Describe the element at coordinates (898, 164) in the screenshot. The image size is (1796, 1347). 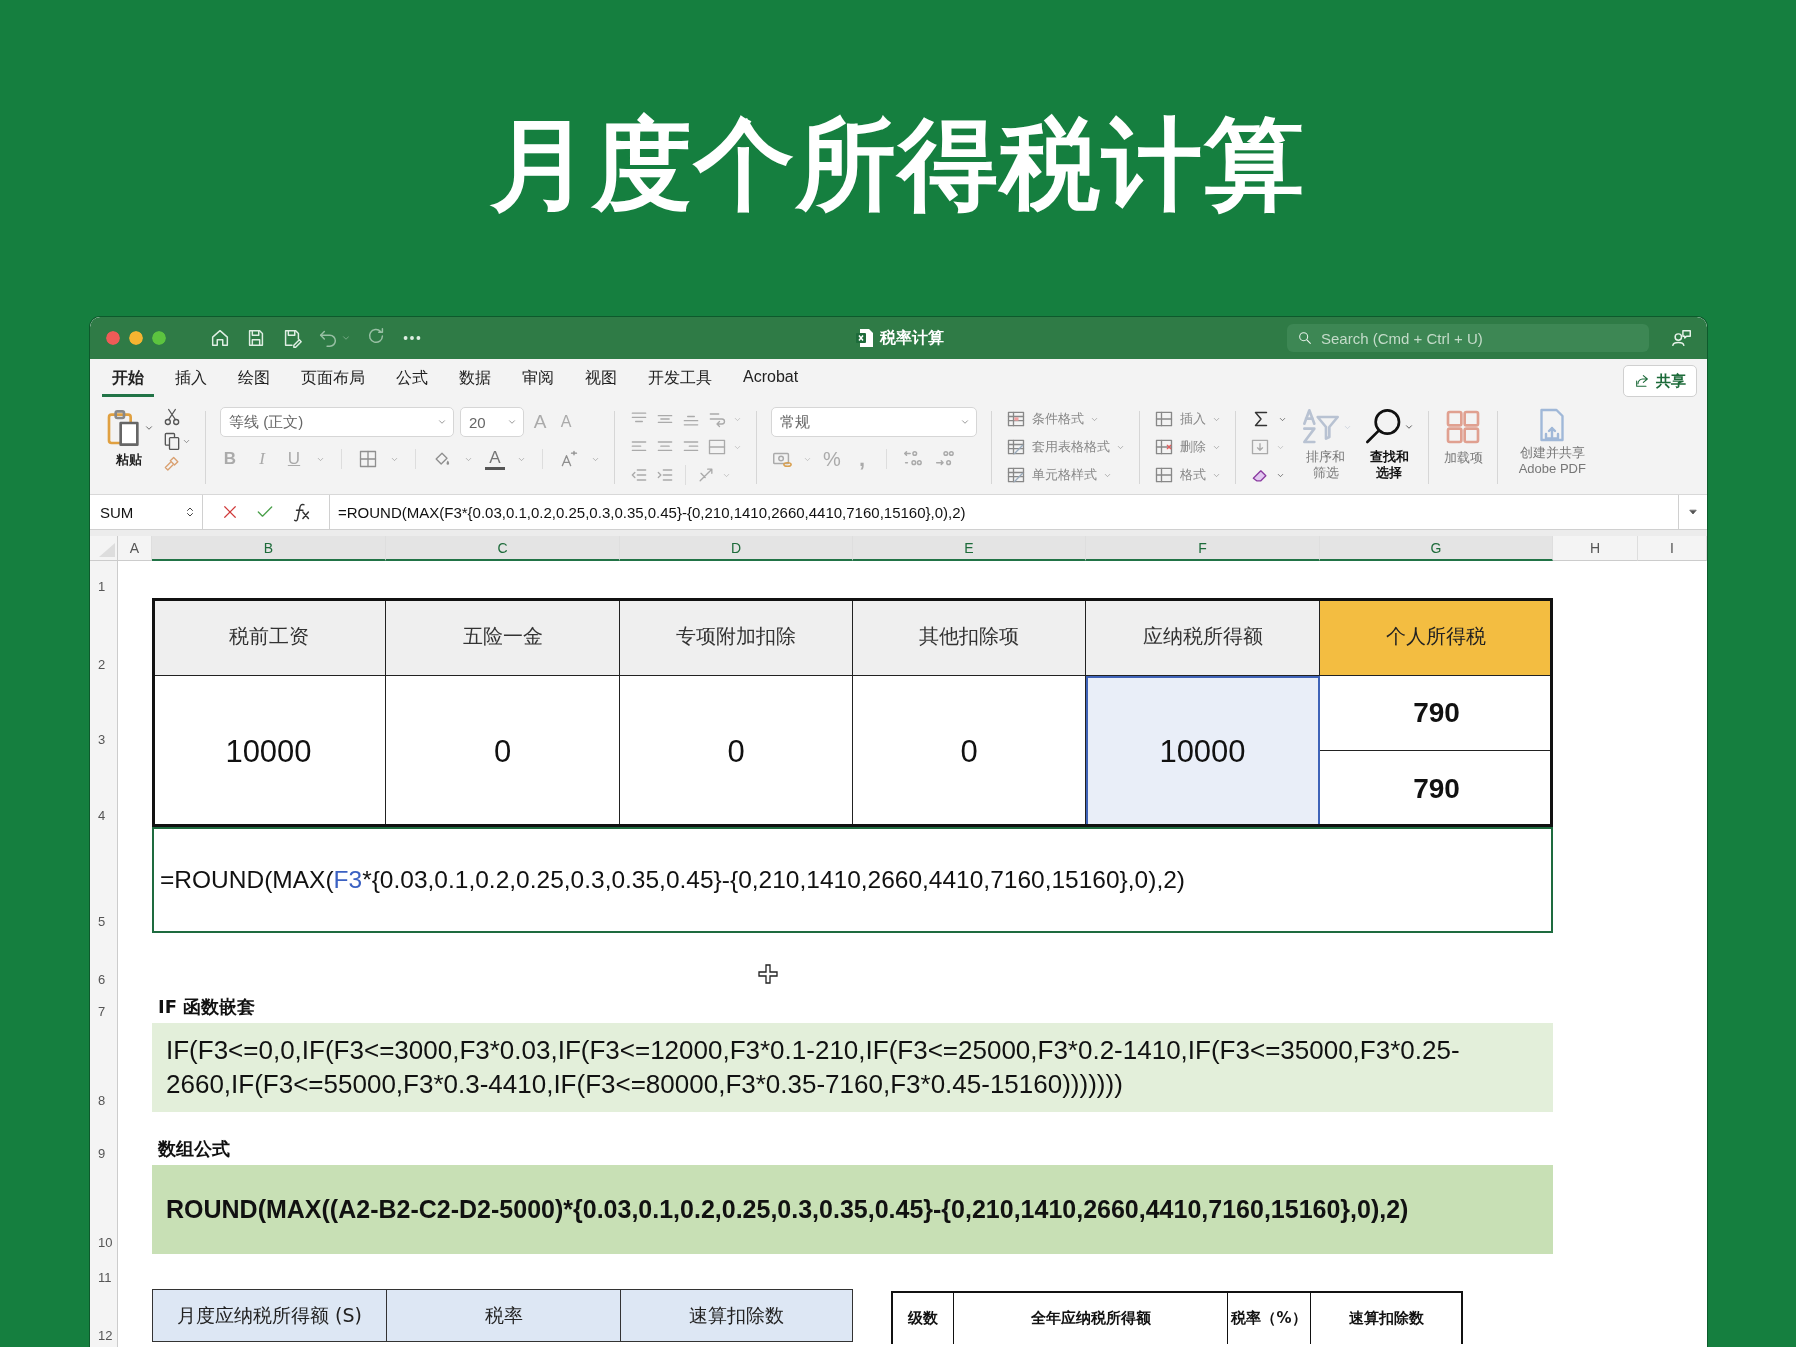
I see `headline: 月度个所得税计算` at that location.